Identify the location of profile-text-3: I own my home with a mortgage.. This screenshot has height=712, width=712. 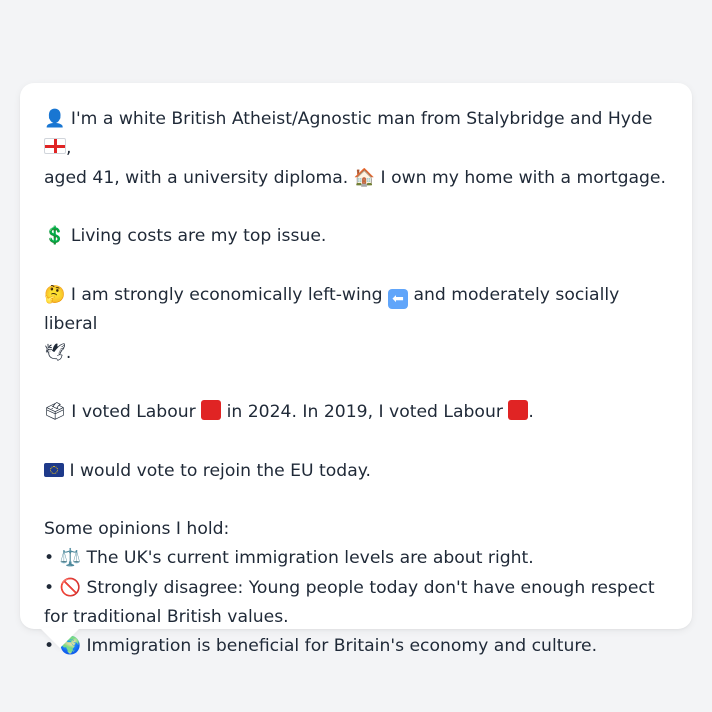
(520, 177).